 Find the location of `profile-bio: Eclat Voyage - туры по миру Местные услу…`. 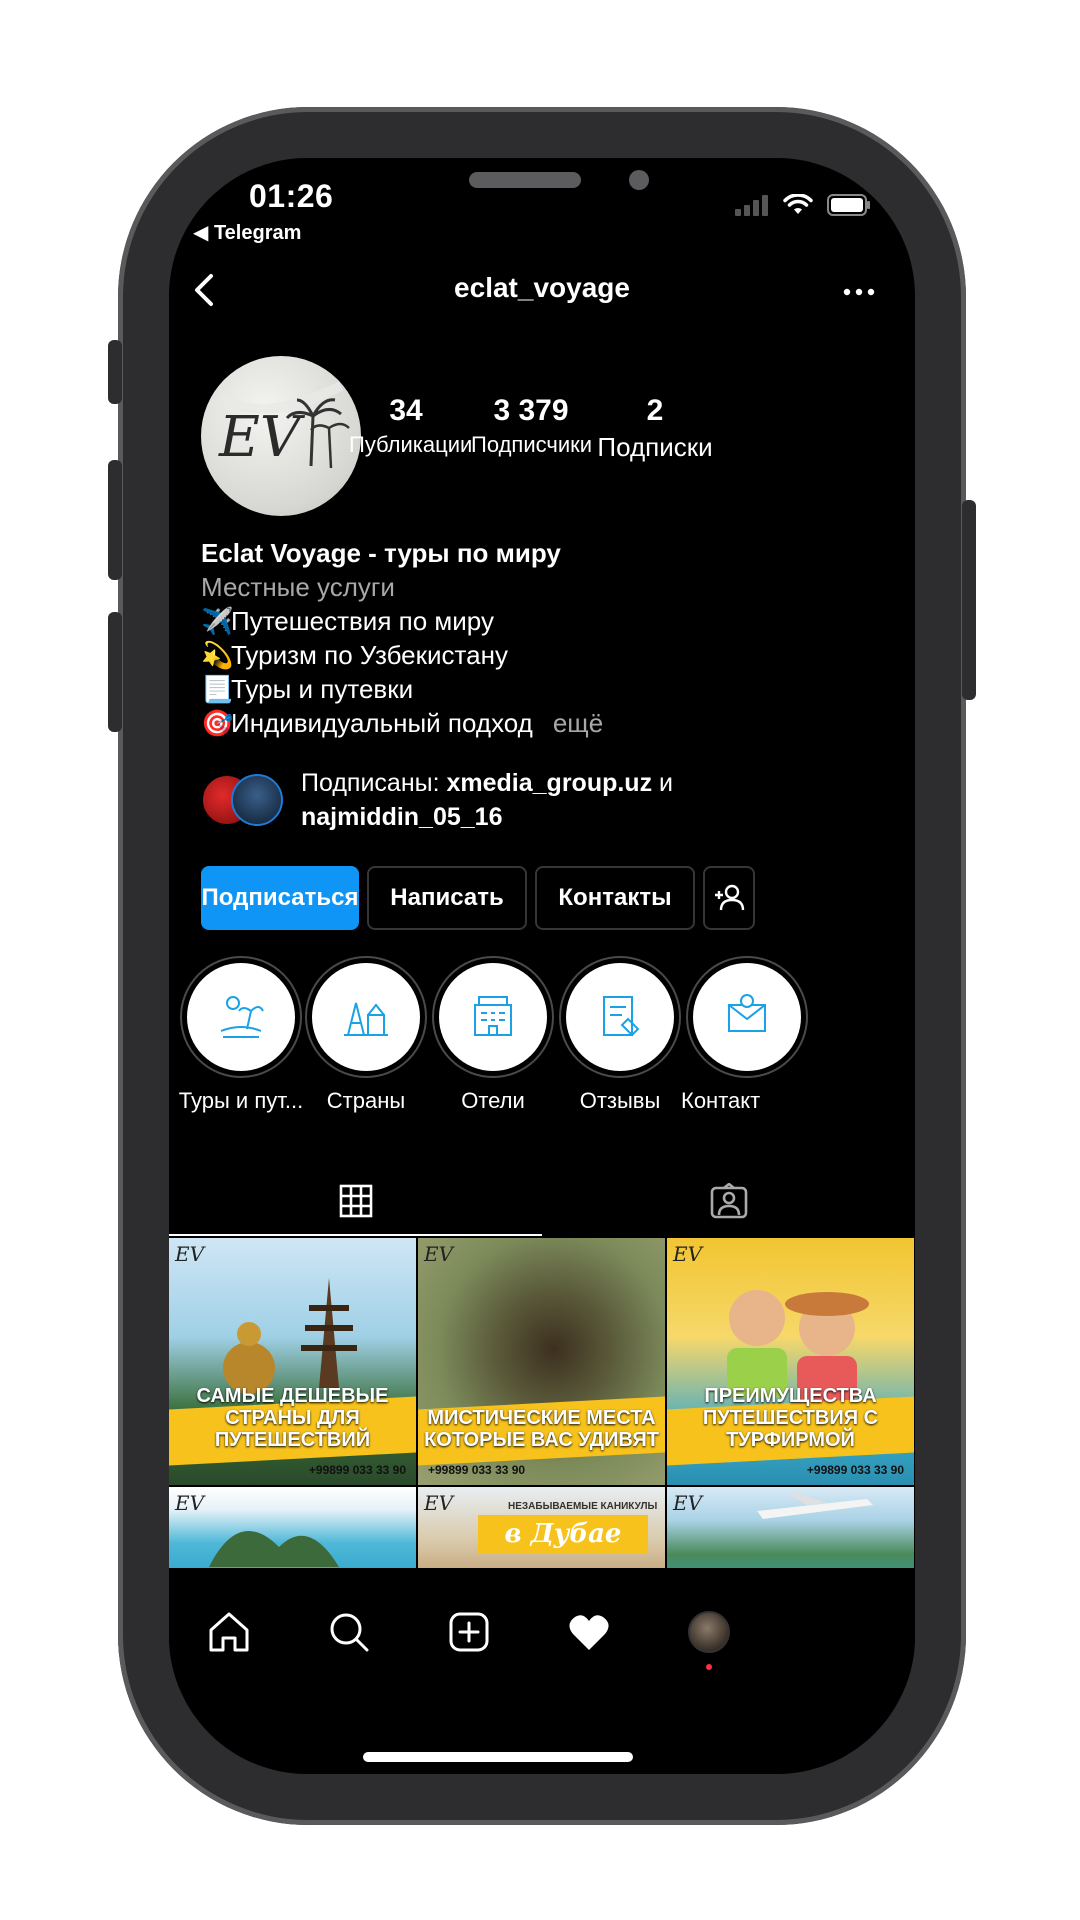

profile-bio: Eclat Voyage - туры по миру Местные услу… is located at coordinates (546, 638).